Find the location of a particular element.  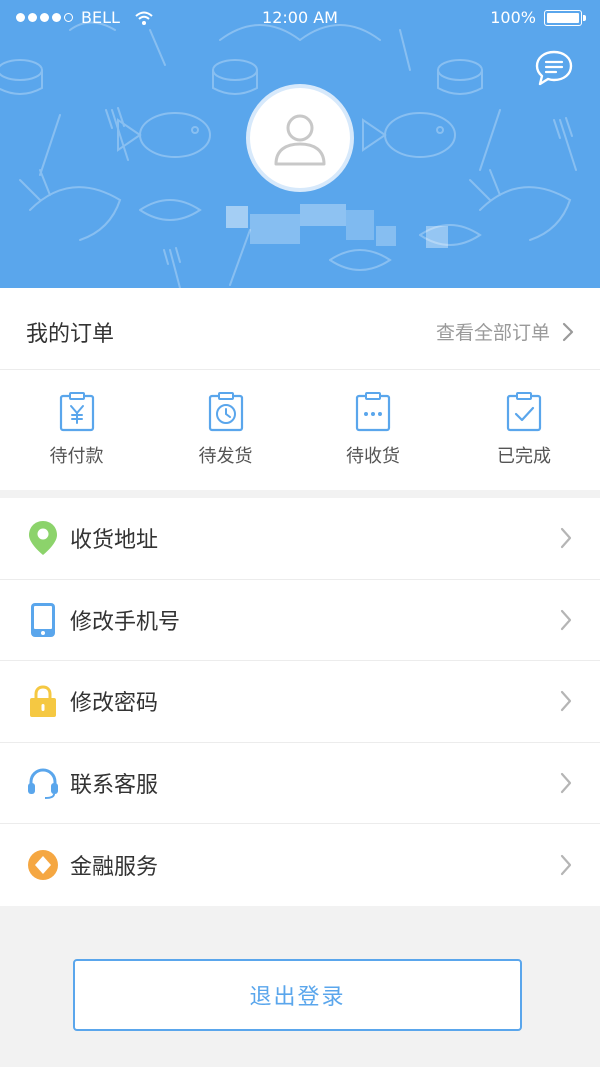

menu-label-customer-service: 联系客服 is located at coordinates (114, 786).